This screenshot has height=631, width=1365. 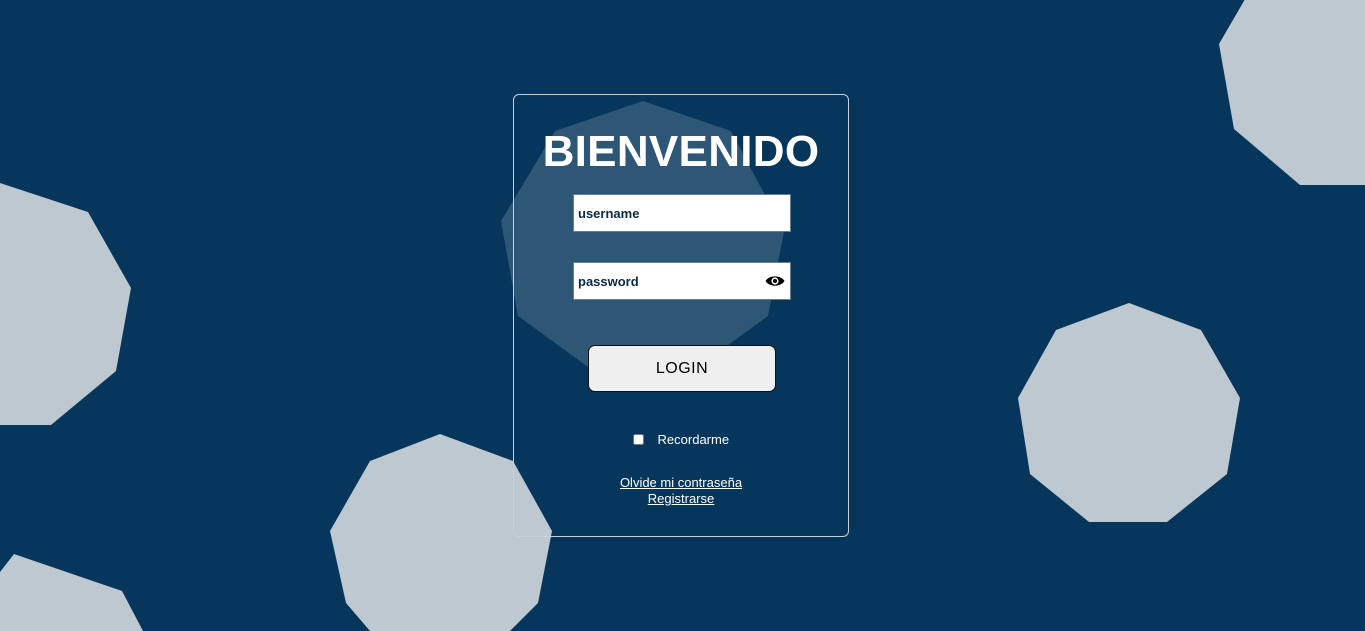 I want to click on remember-checkbox, so click(x=638, y=439).